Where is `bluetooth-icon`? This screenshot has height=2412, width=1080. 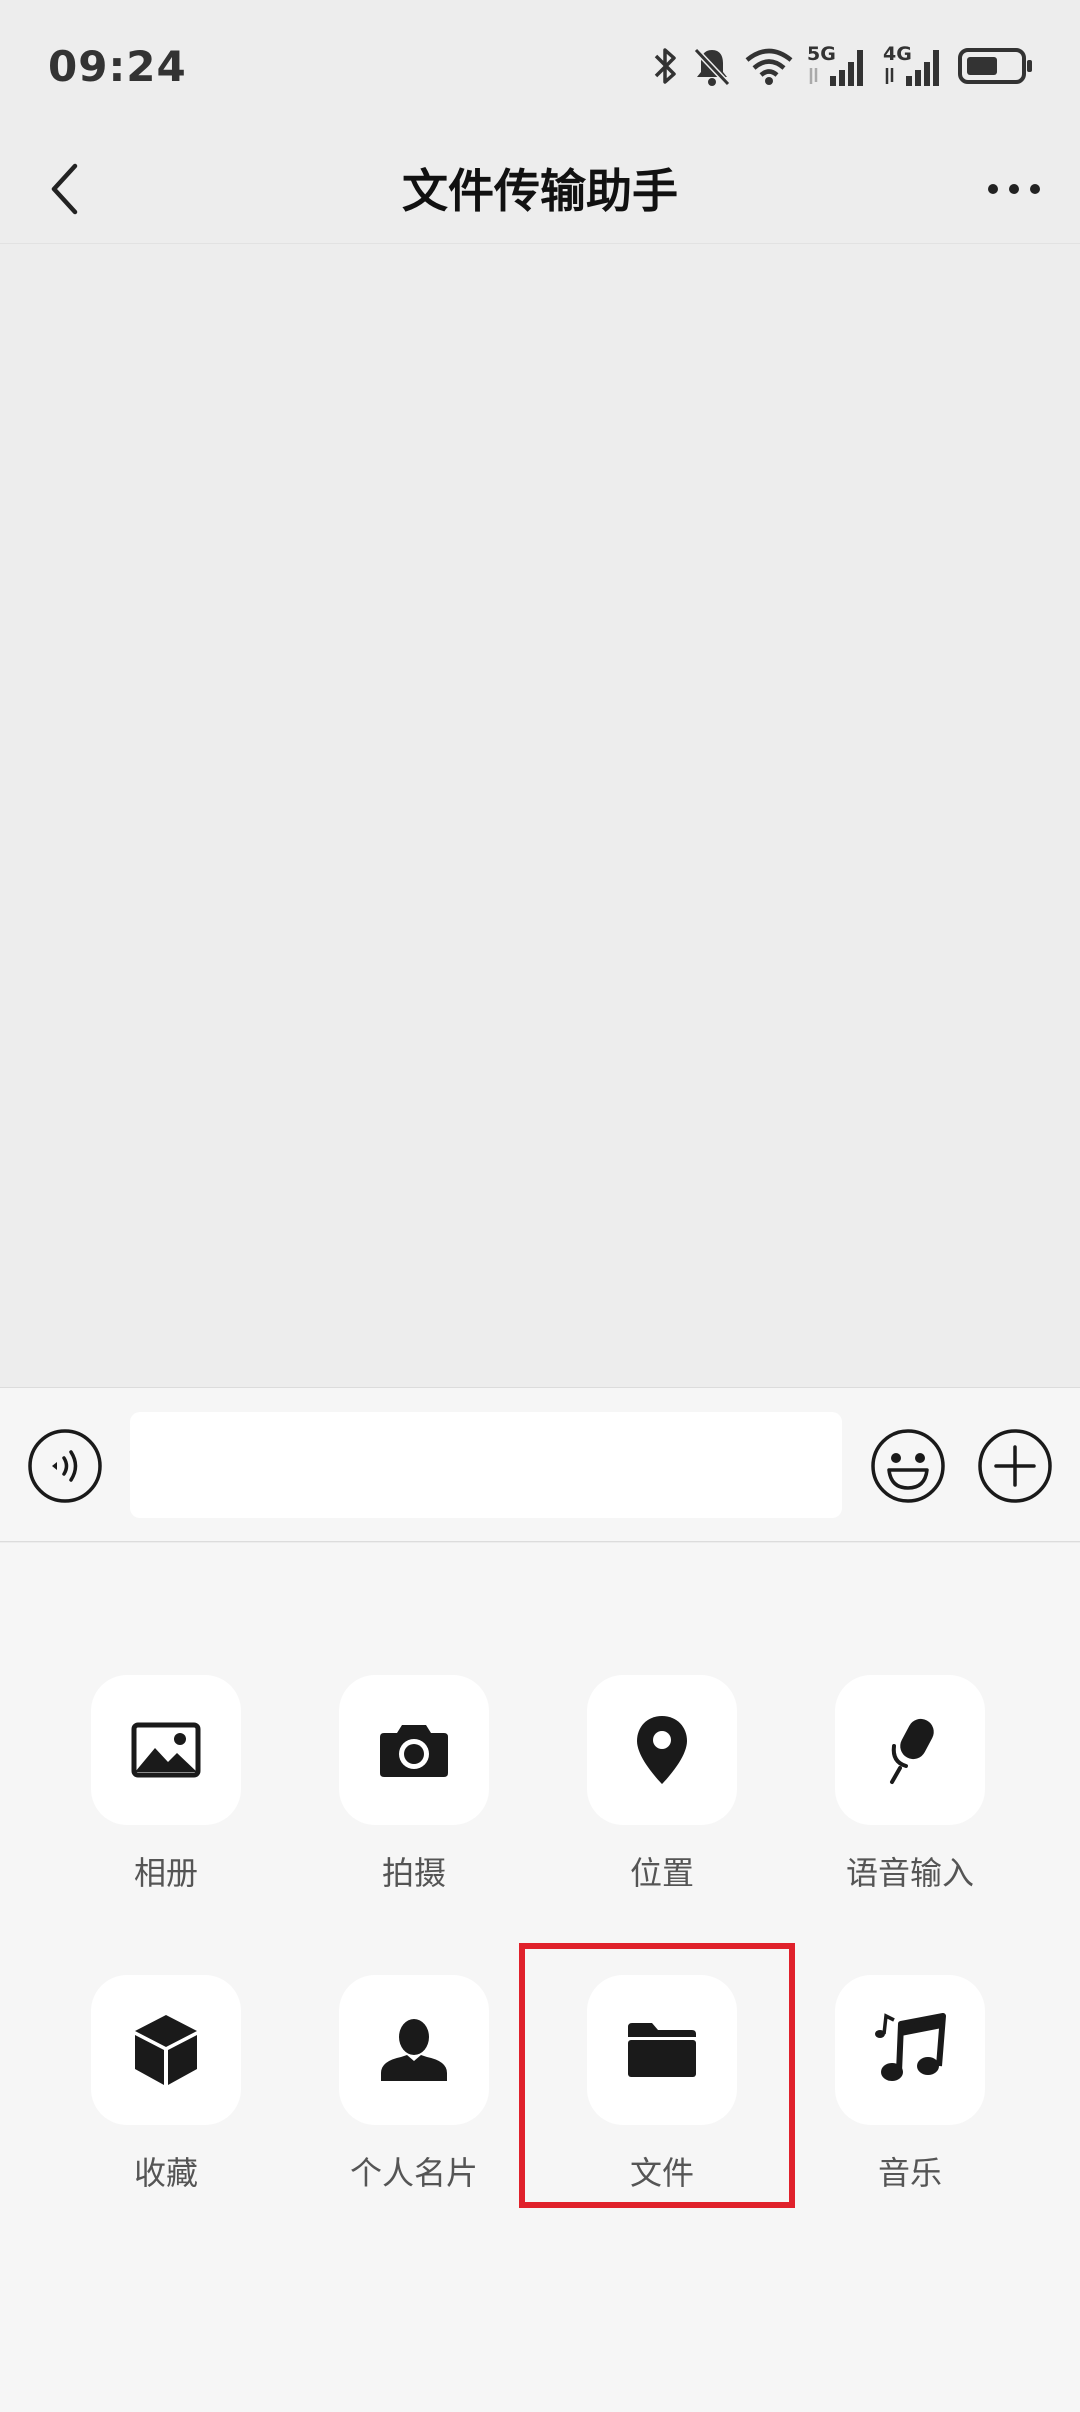
bluetooth-icon is located at coordinates (665, 66).